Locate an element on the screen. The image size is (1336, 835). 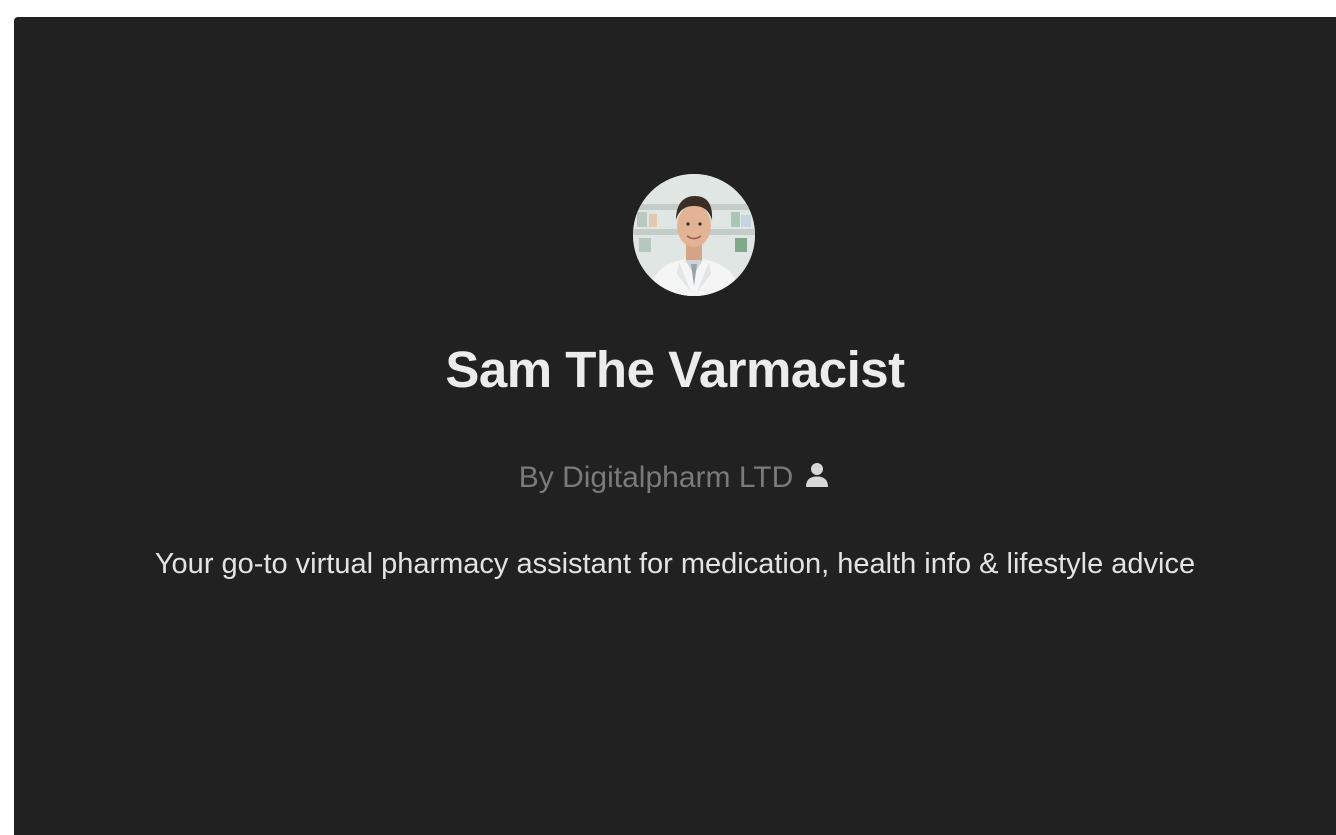
gpt-author: By Digitalpharm LTD is located at coordinates (656, 477).